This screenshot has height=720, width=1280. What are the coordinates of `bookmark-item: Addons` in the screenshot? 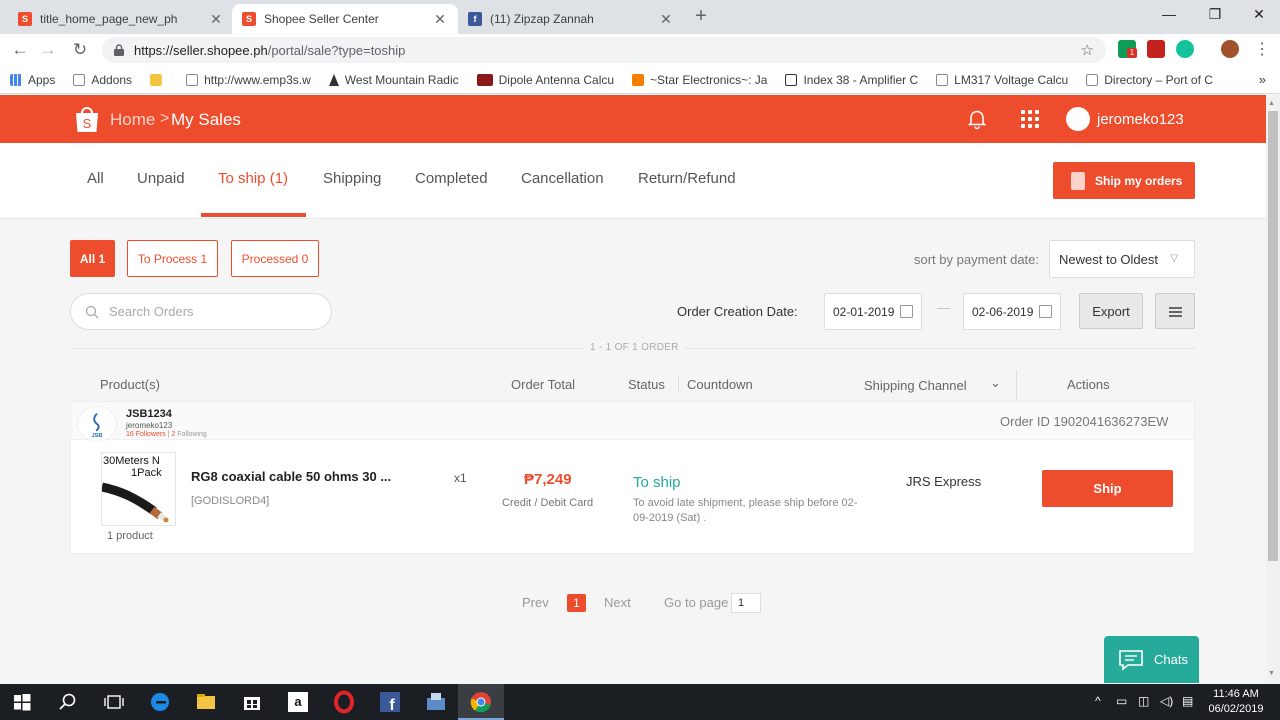 It's located at (102, 80).